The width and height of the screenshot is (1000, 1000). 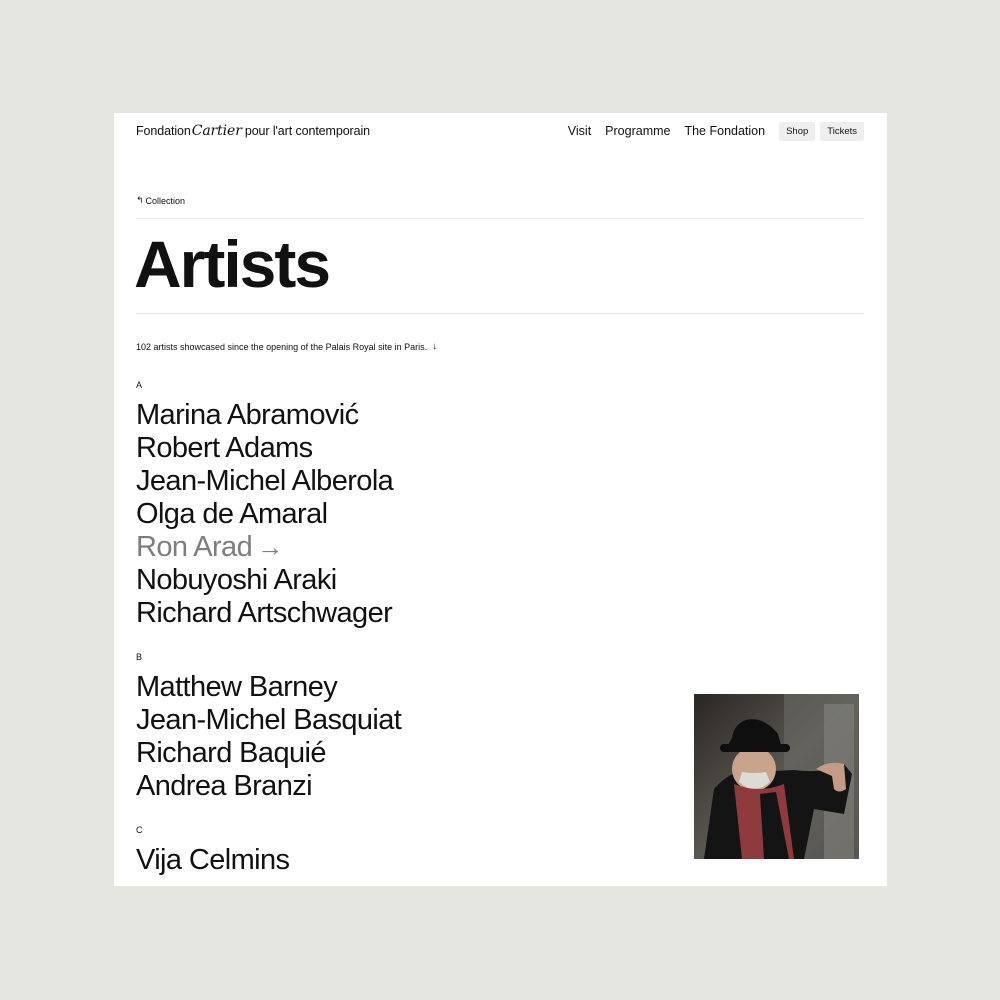 I want to click on nav-visit: Visit, so click(x=579, y=131).